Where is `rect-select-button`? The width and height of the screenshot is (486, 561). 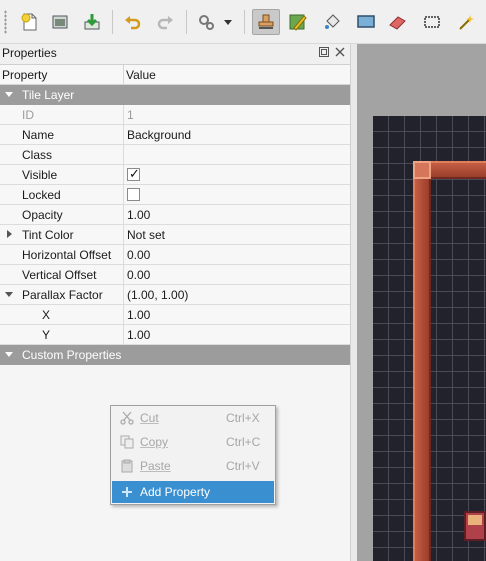 rect-select-button is located at coordinates (432, 22).